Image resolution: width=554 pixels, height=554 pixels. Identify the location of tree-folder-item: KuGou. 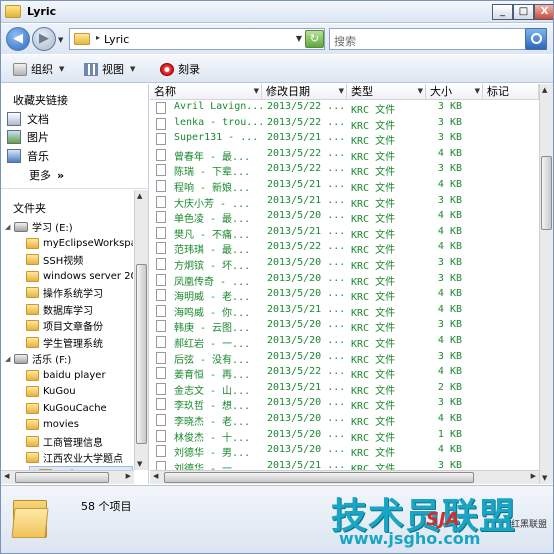
(75, 391).